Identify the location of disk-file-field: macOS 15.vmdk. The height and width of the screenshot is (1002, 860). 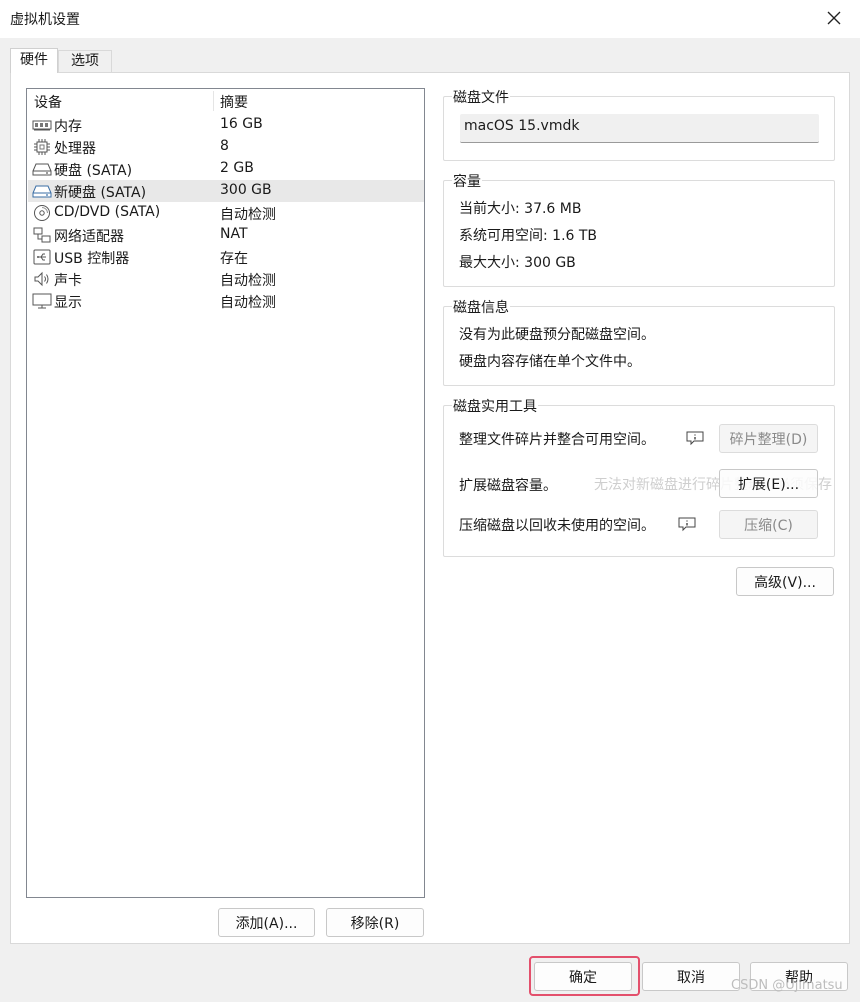
(639, 128).